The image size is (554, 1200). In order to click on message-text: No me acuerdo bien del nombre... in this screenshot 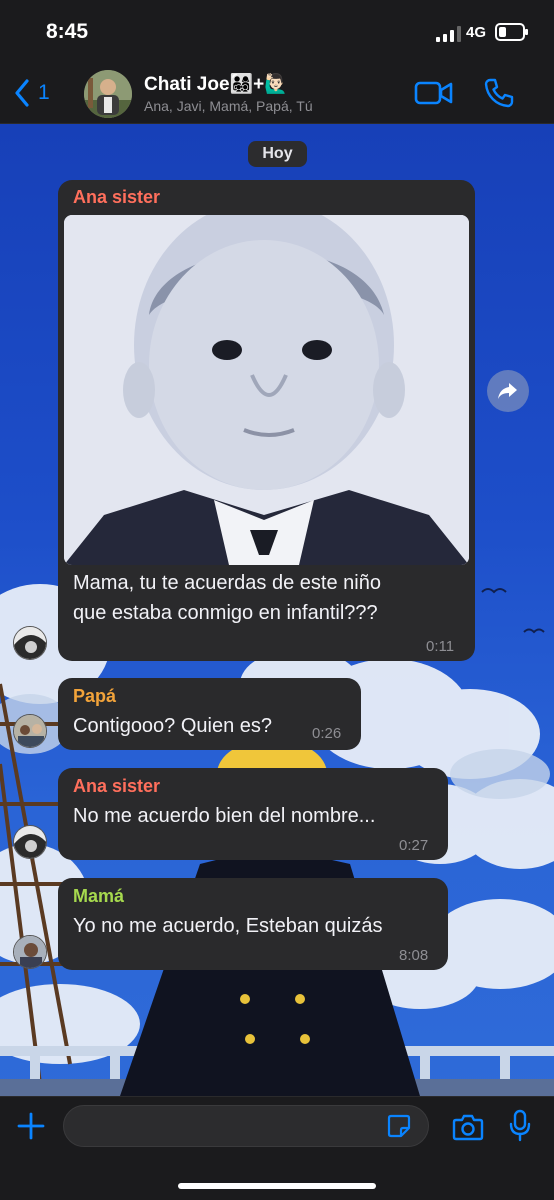, I will do `click(224, 816)`.